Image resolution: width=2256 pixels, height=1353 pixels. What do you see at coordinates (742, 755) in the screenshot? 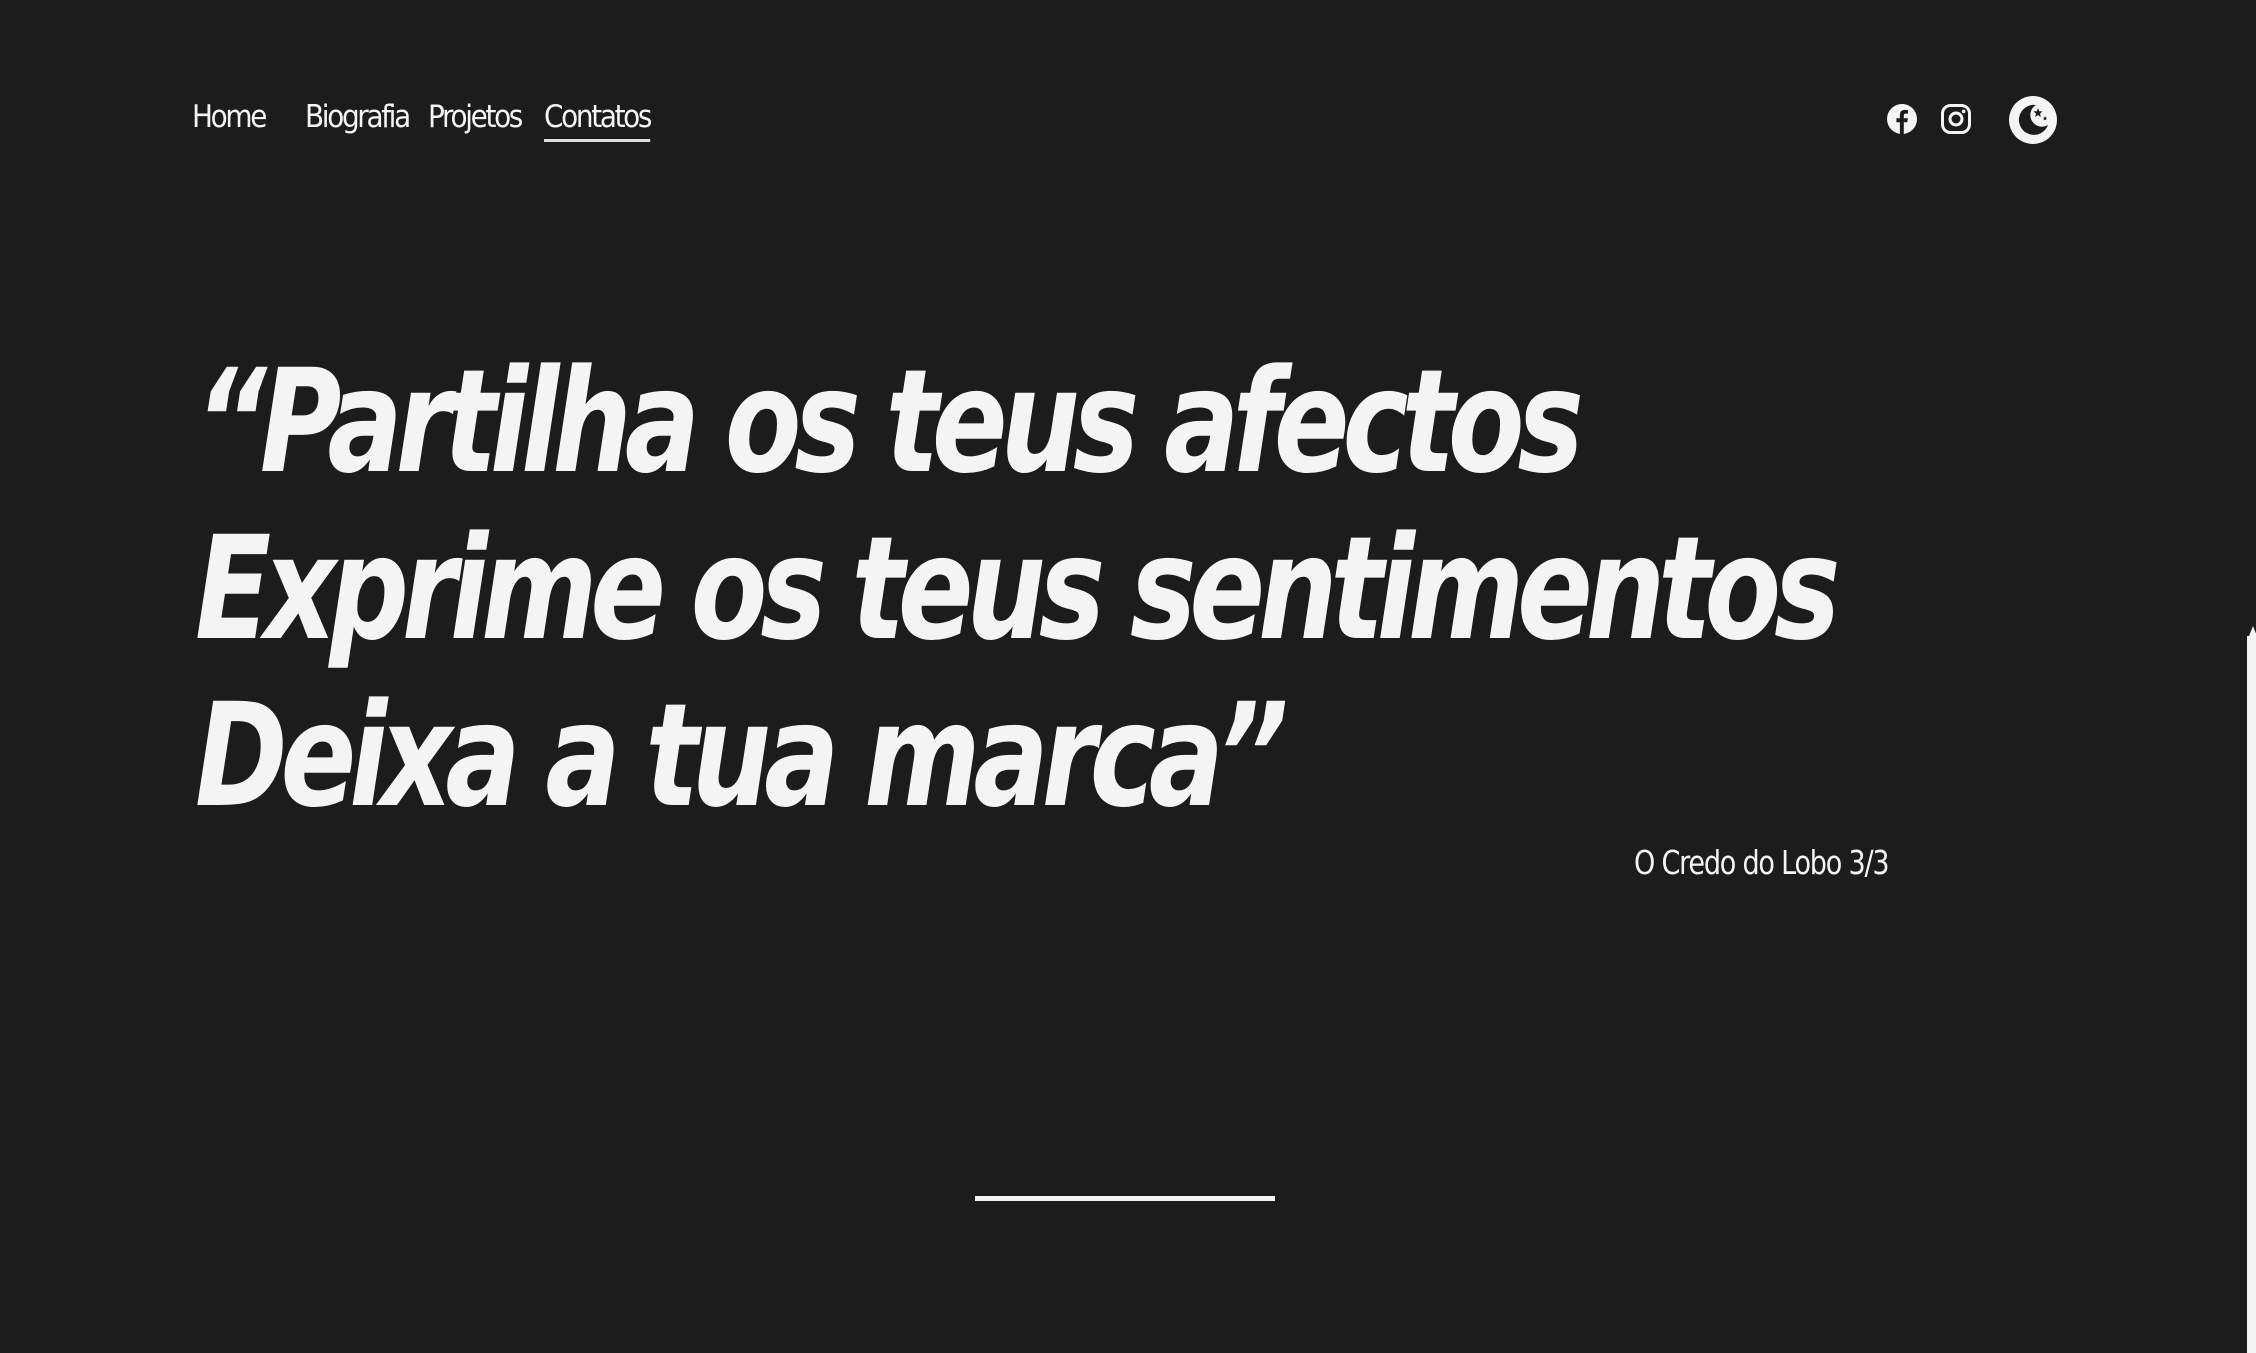
I see `quote-line-3: Deixa a tua marca”` at bounding box center [742, 755].